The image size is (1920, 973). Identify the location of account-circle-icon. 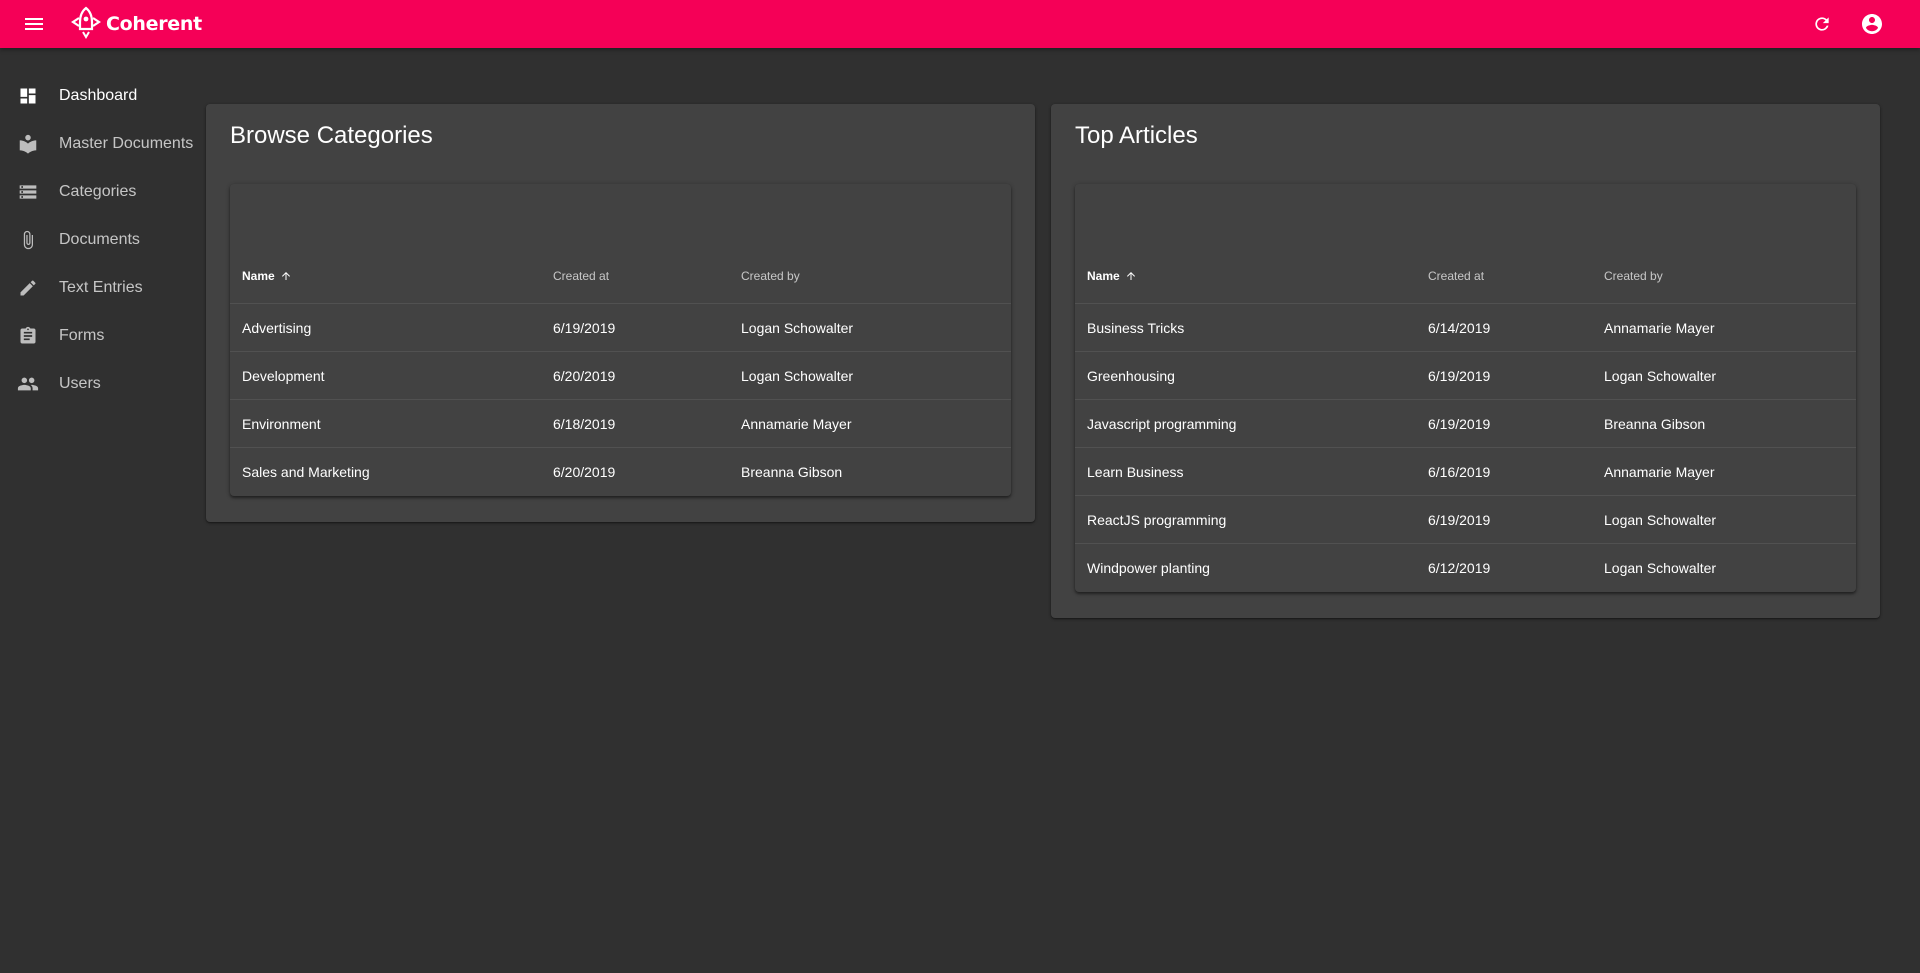
(1872, 24).